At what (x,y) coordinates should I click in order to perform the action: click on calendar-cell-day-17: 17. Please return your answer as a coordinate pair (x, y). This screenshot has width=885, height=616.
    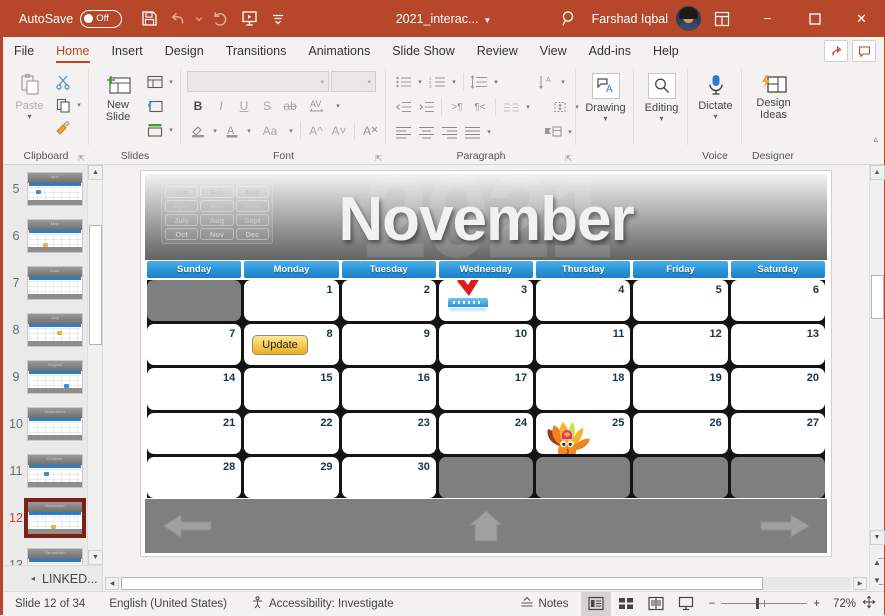
    Looking at the image, I should click on (486, 389).